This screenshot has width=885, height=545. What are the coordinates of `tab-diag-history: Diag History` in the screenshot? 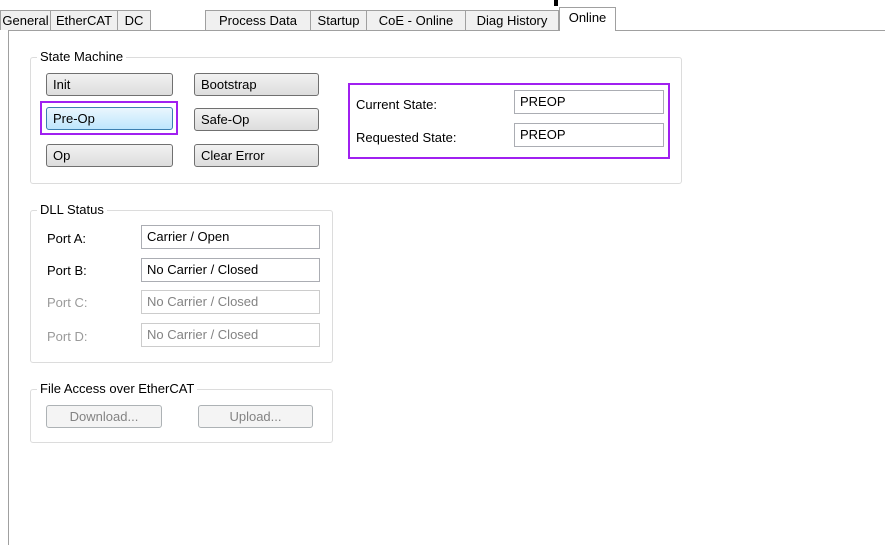 It's located at (512, 20).